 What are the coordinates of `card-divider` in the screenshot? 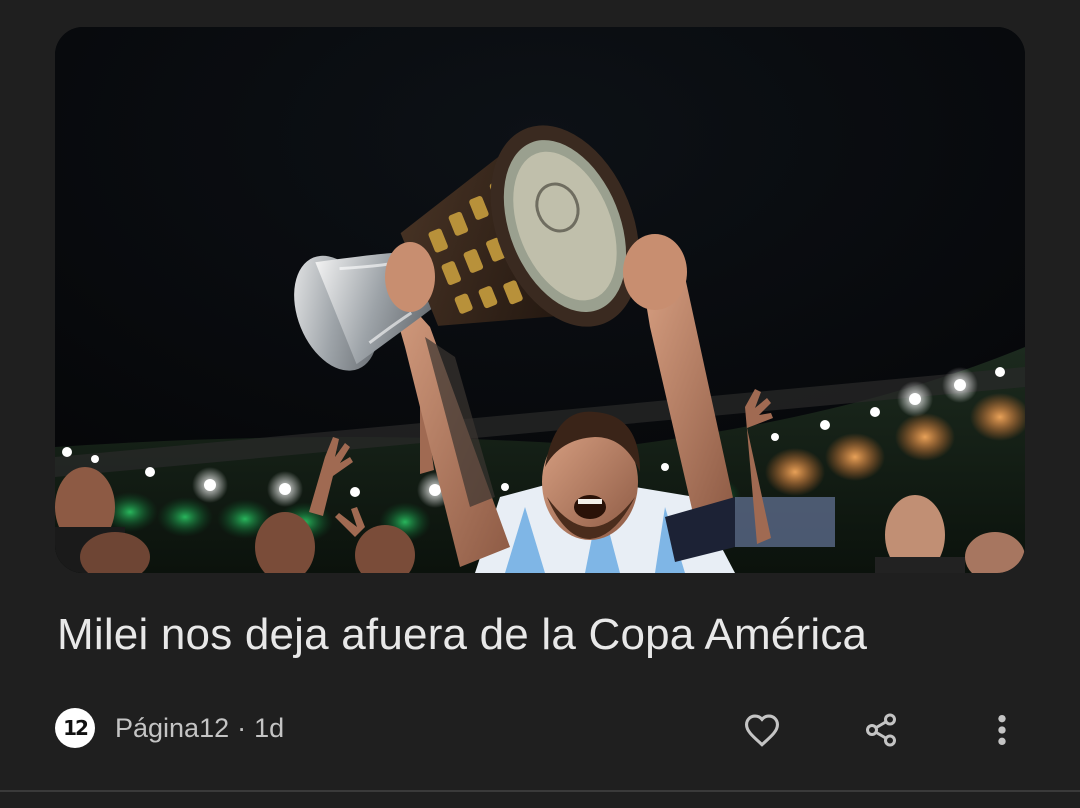 It's located at (540, 791).